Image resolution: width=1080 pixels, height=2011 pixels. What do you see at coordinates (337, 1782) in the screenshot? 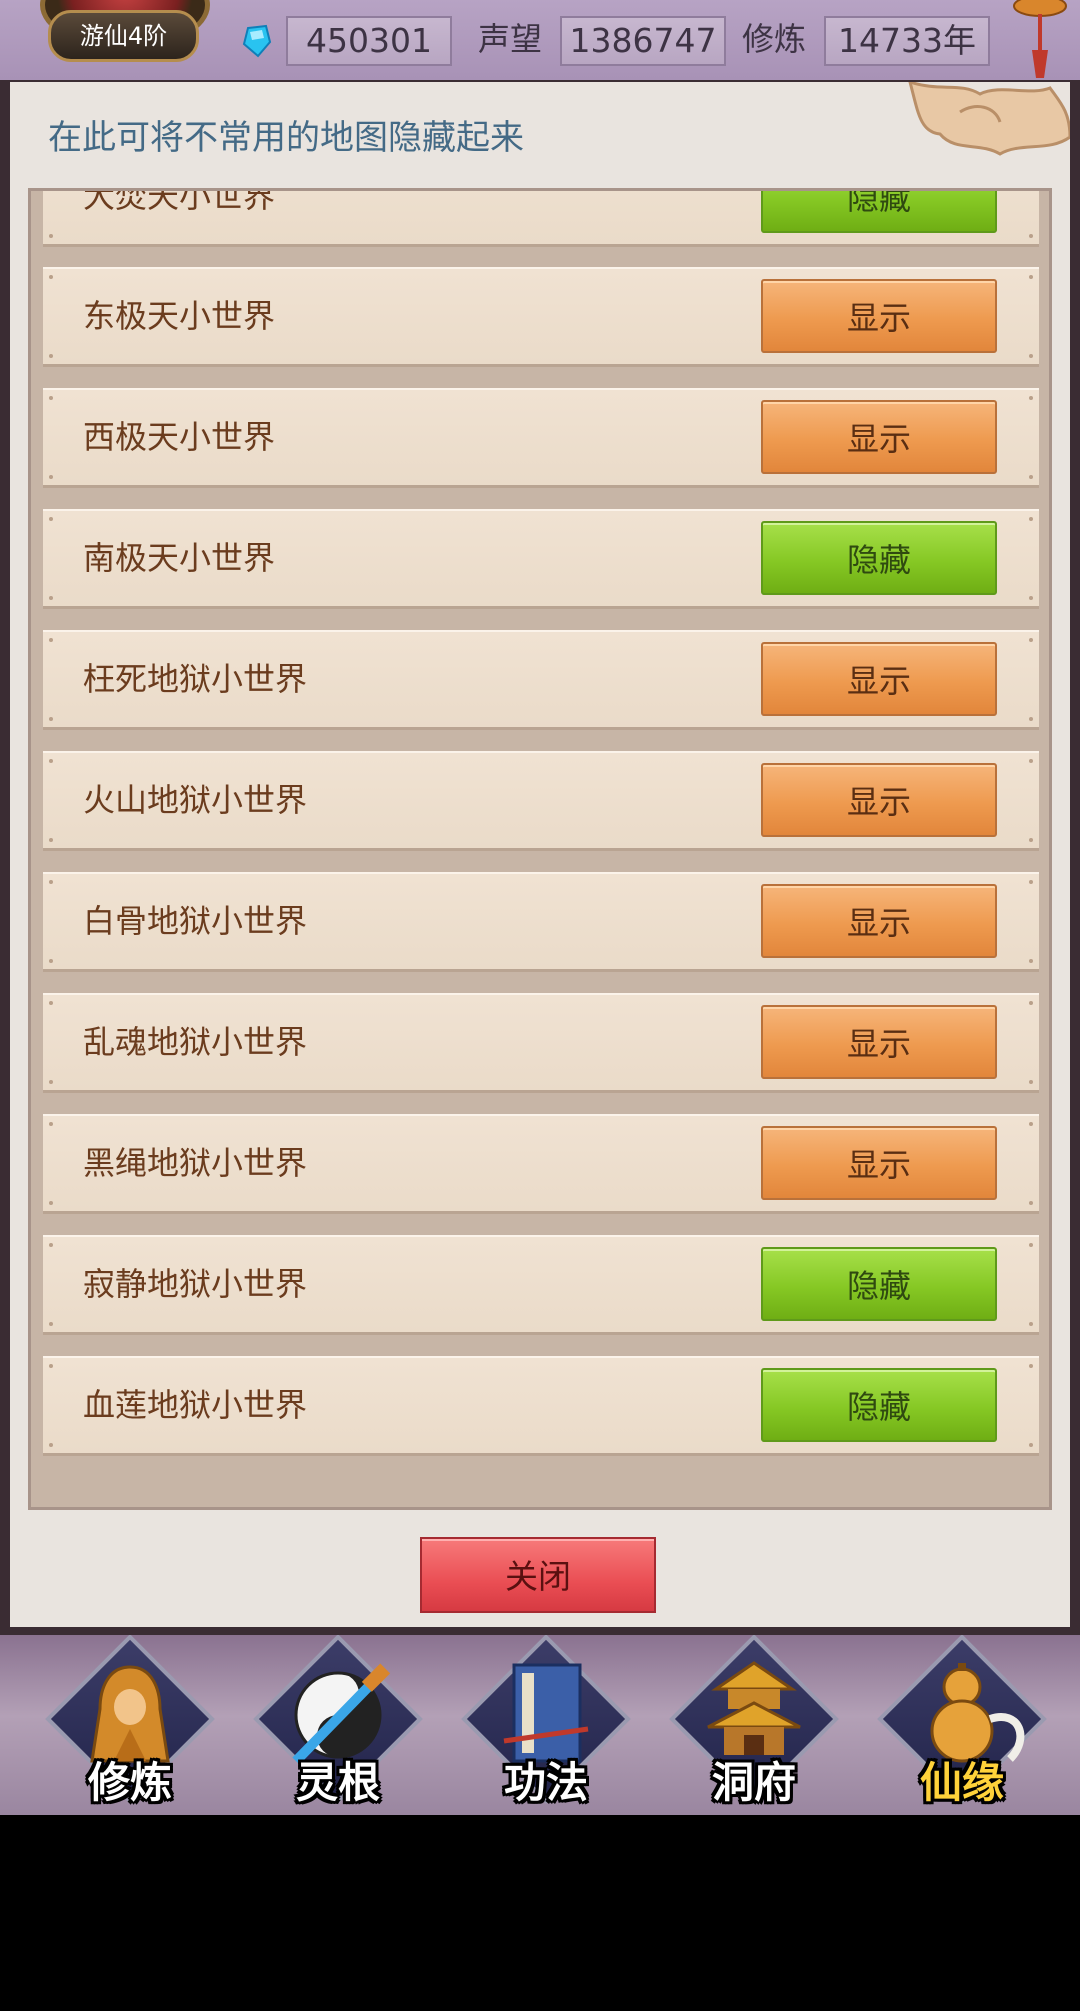
I see `nav-label: 灵根` at bounding box center [337, 1782].